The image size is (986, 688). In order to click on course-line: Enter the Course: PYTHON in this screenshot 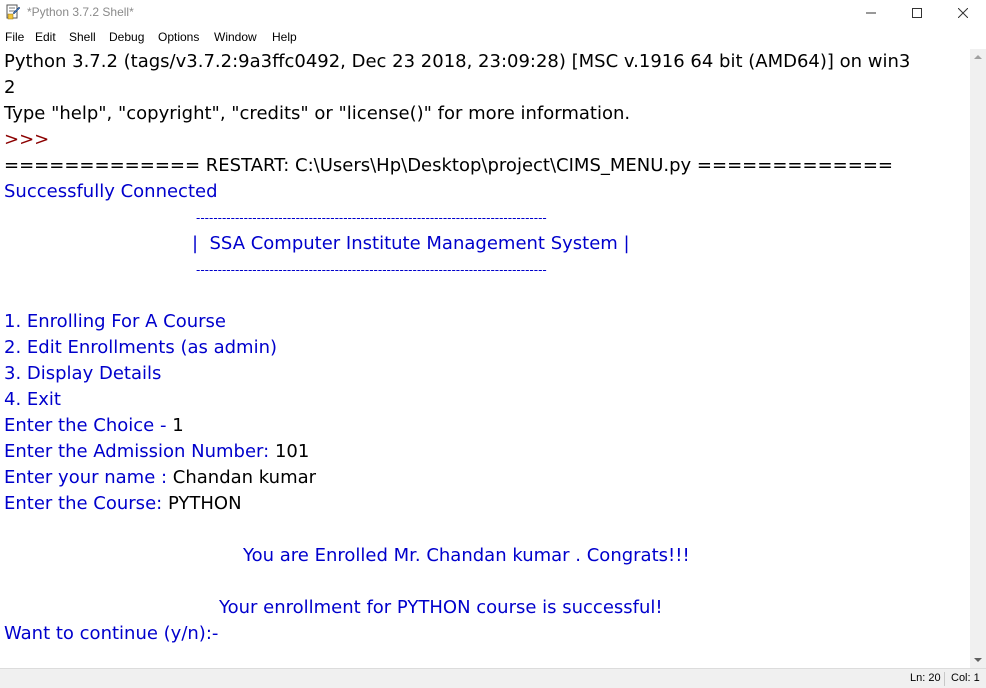, I will do `click(123, 504)`.